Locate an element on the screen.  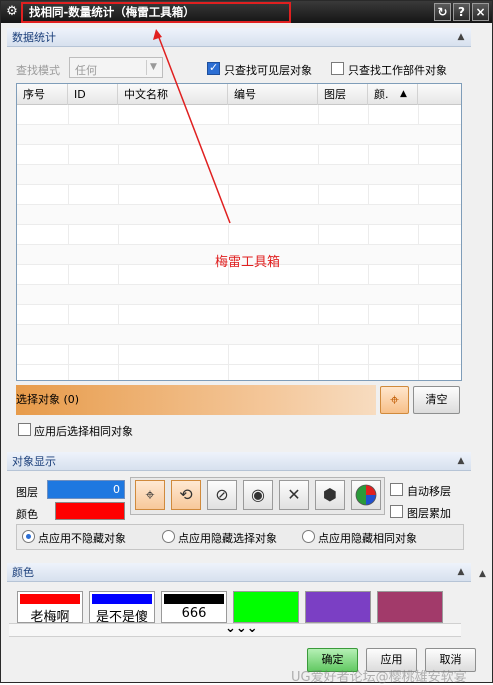
title-bar: ⚙ 找相同-数量统计（梅雷工具箱） ↻ ? × is located at coordinates (246, 12).